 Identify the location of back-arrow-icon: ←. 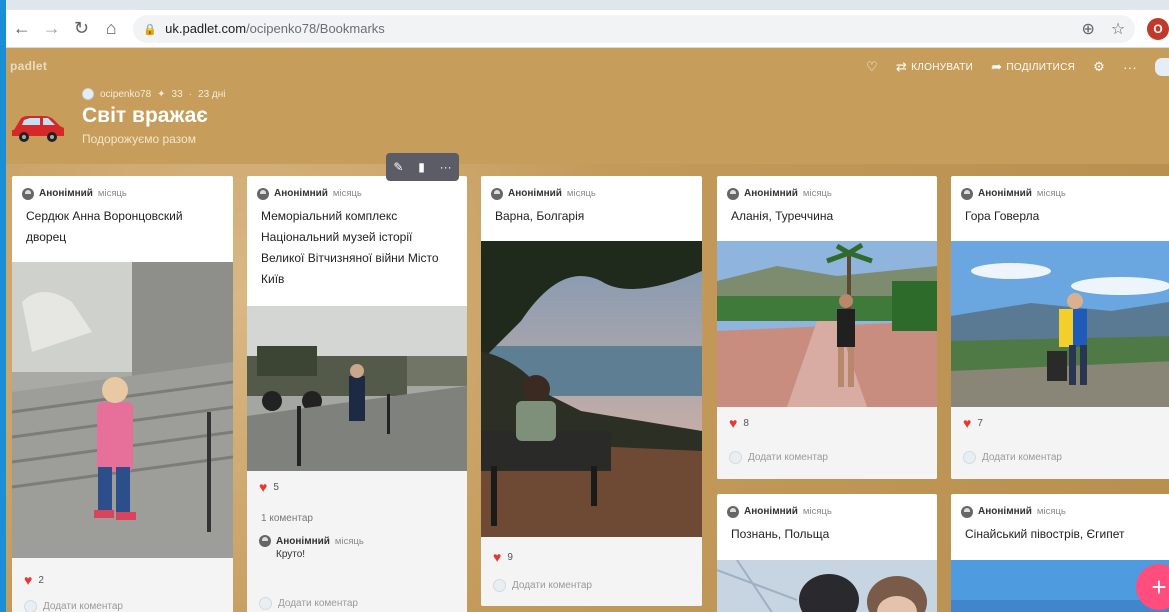
(22, 29).